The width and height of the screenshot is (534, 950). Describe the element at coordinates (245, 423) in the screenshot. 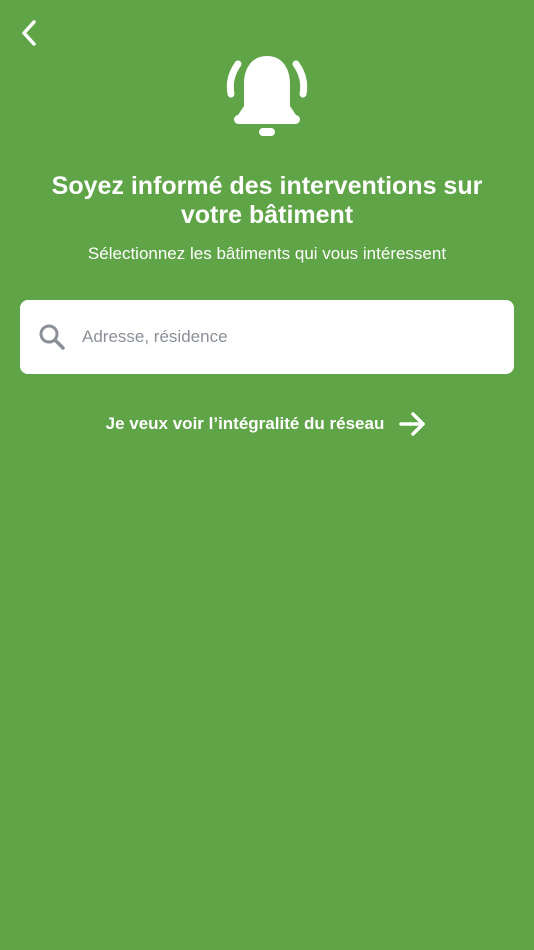

I see `view-full-network-label: Je veux voir l’intégralité du réseau` at that location.